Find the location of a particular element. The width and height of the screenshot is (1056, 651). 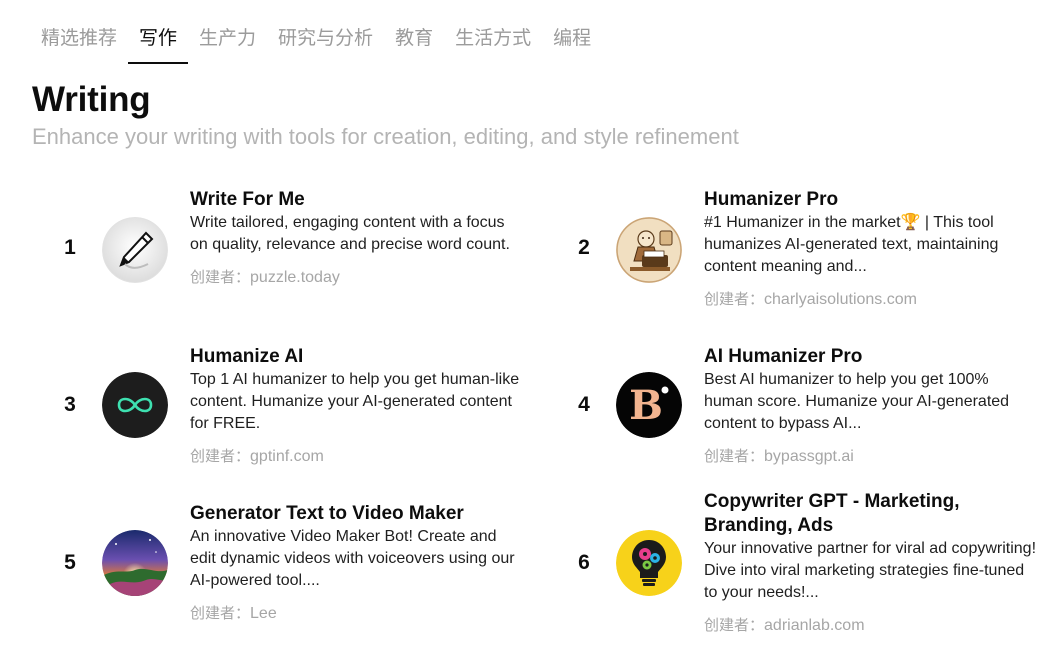

pen-icon is located at coordinates (135, 250).